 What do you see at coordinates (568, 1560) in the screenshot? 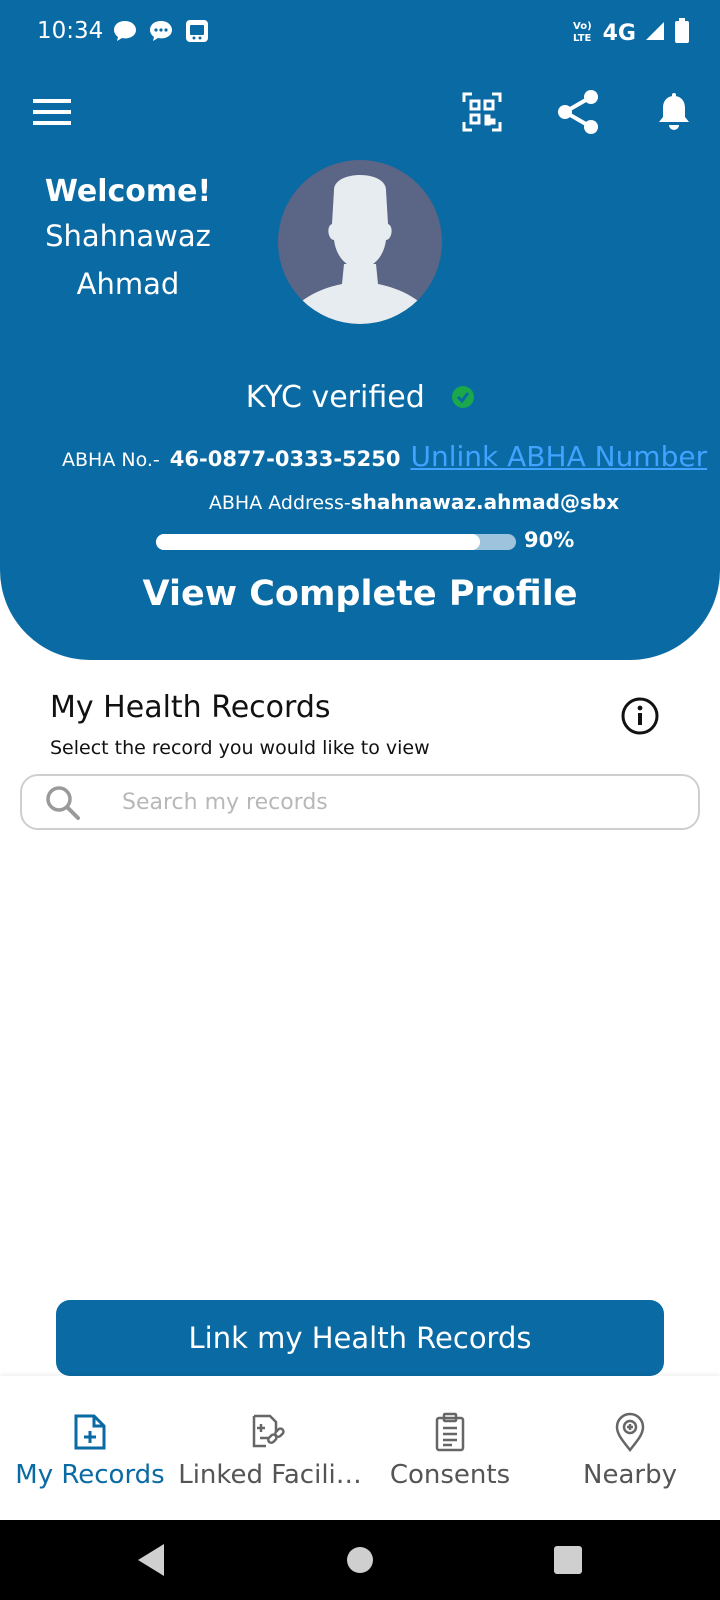
I see `recents-icon` at bounding box center [568, 1560].